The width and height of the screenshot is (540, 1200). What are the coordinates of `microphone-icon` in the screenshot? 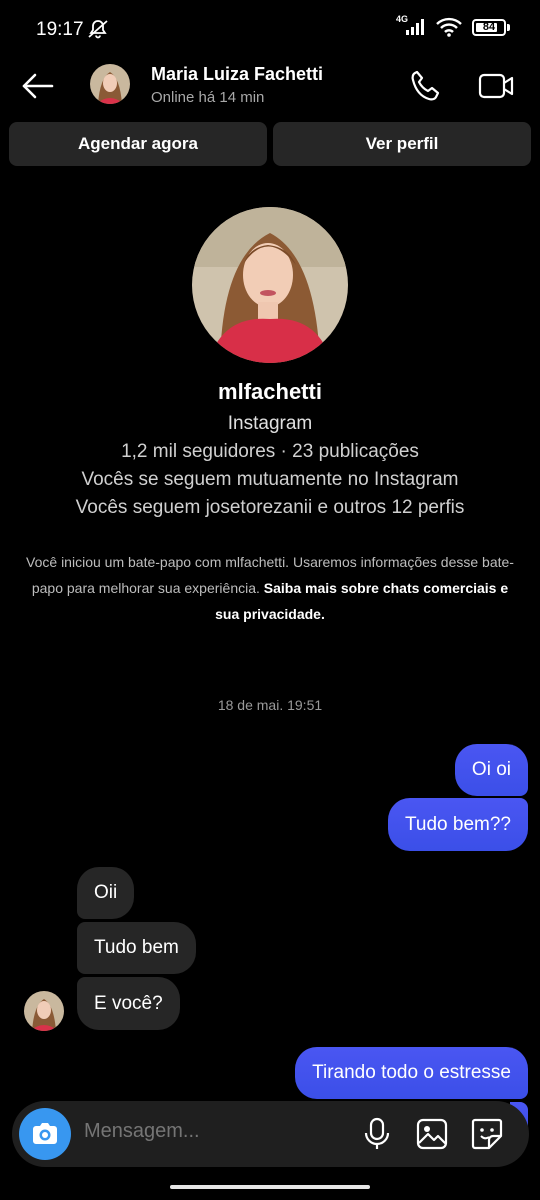 It's located at (377, 1134).